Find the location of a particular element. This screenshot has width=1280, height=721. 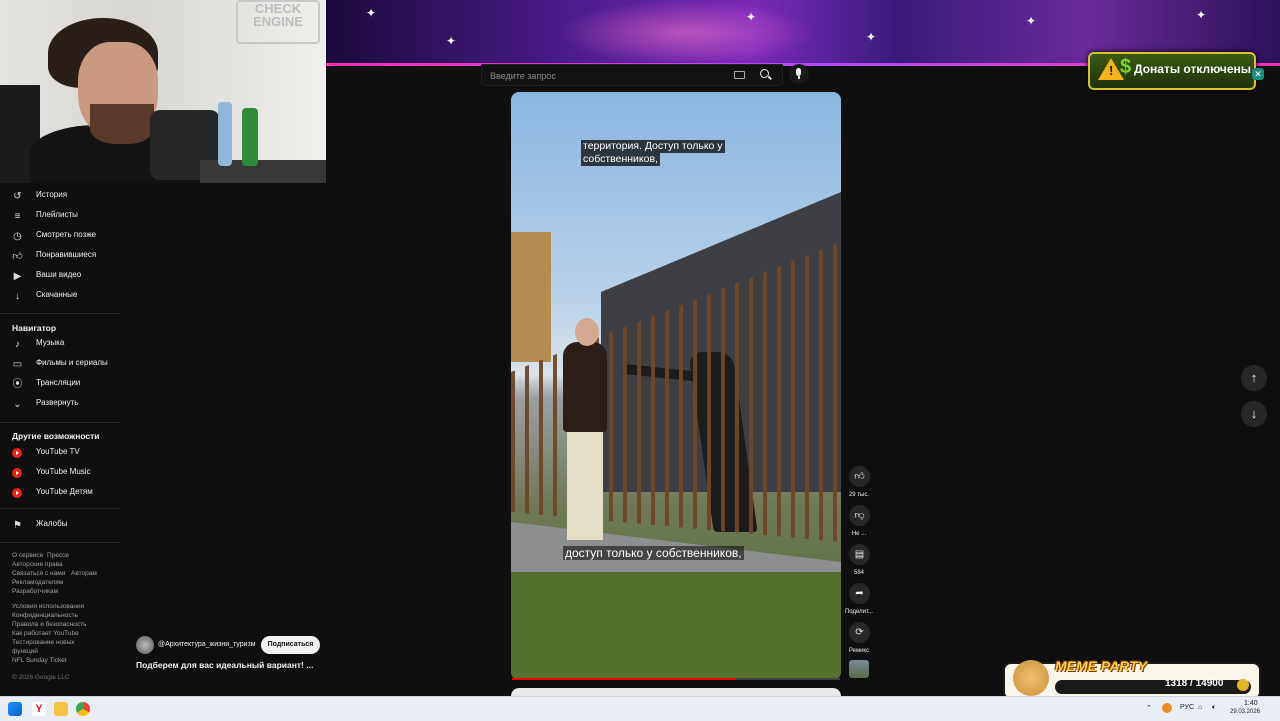

volume-icon: 🔈︎ is located at coordinates (1214, 708).